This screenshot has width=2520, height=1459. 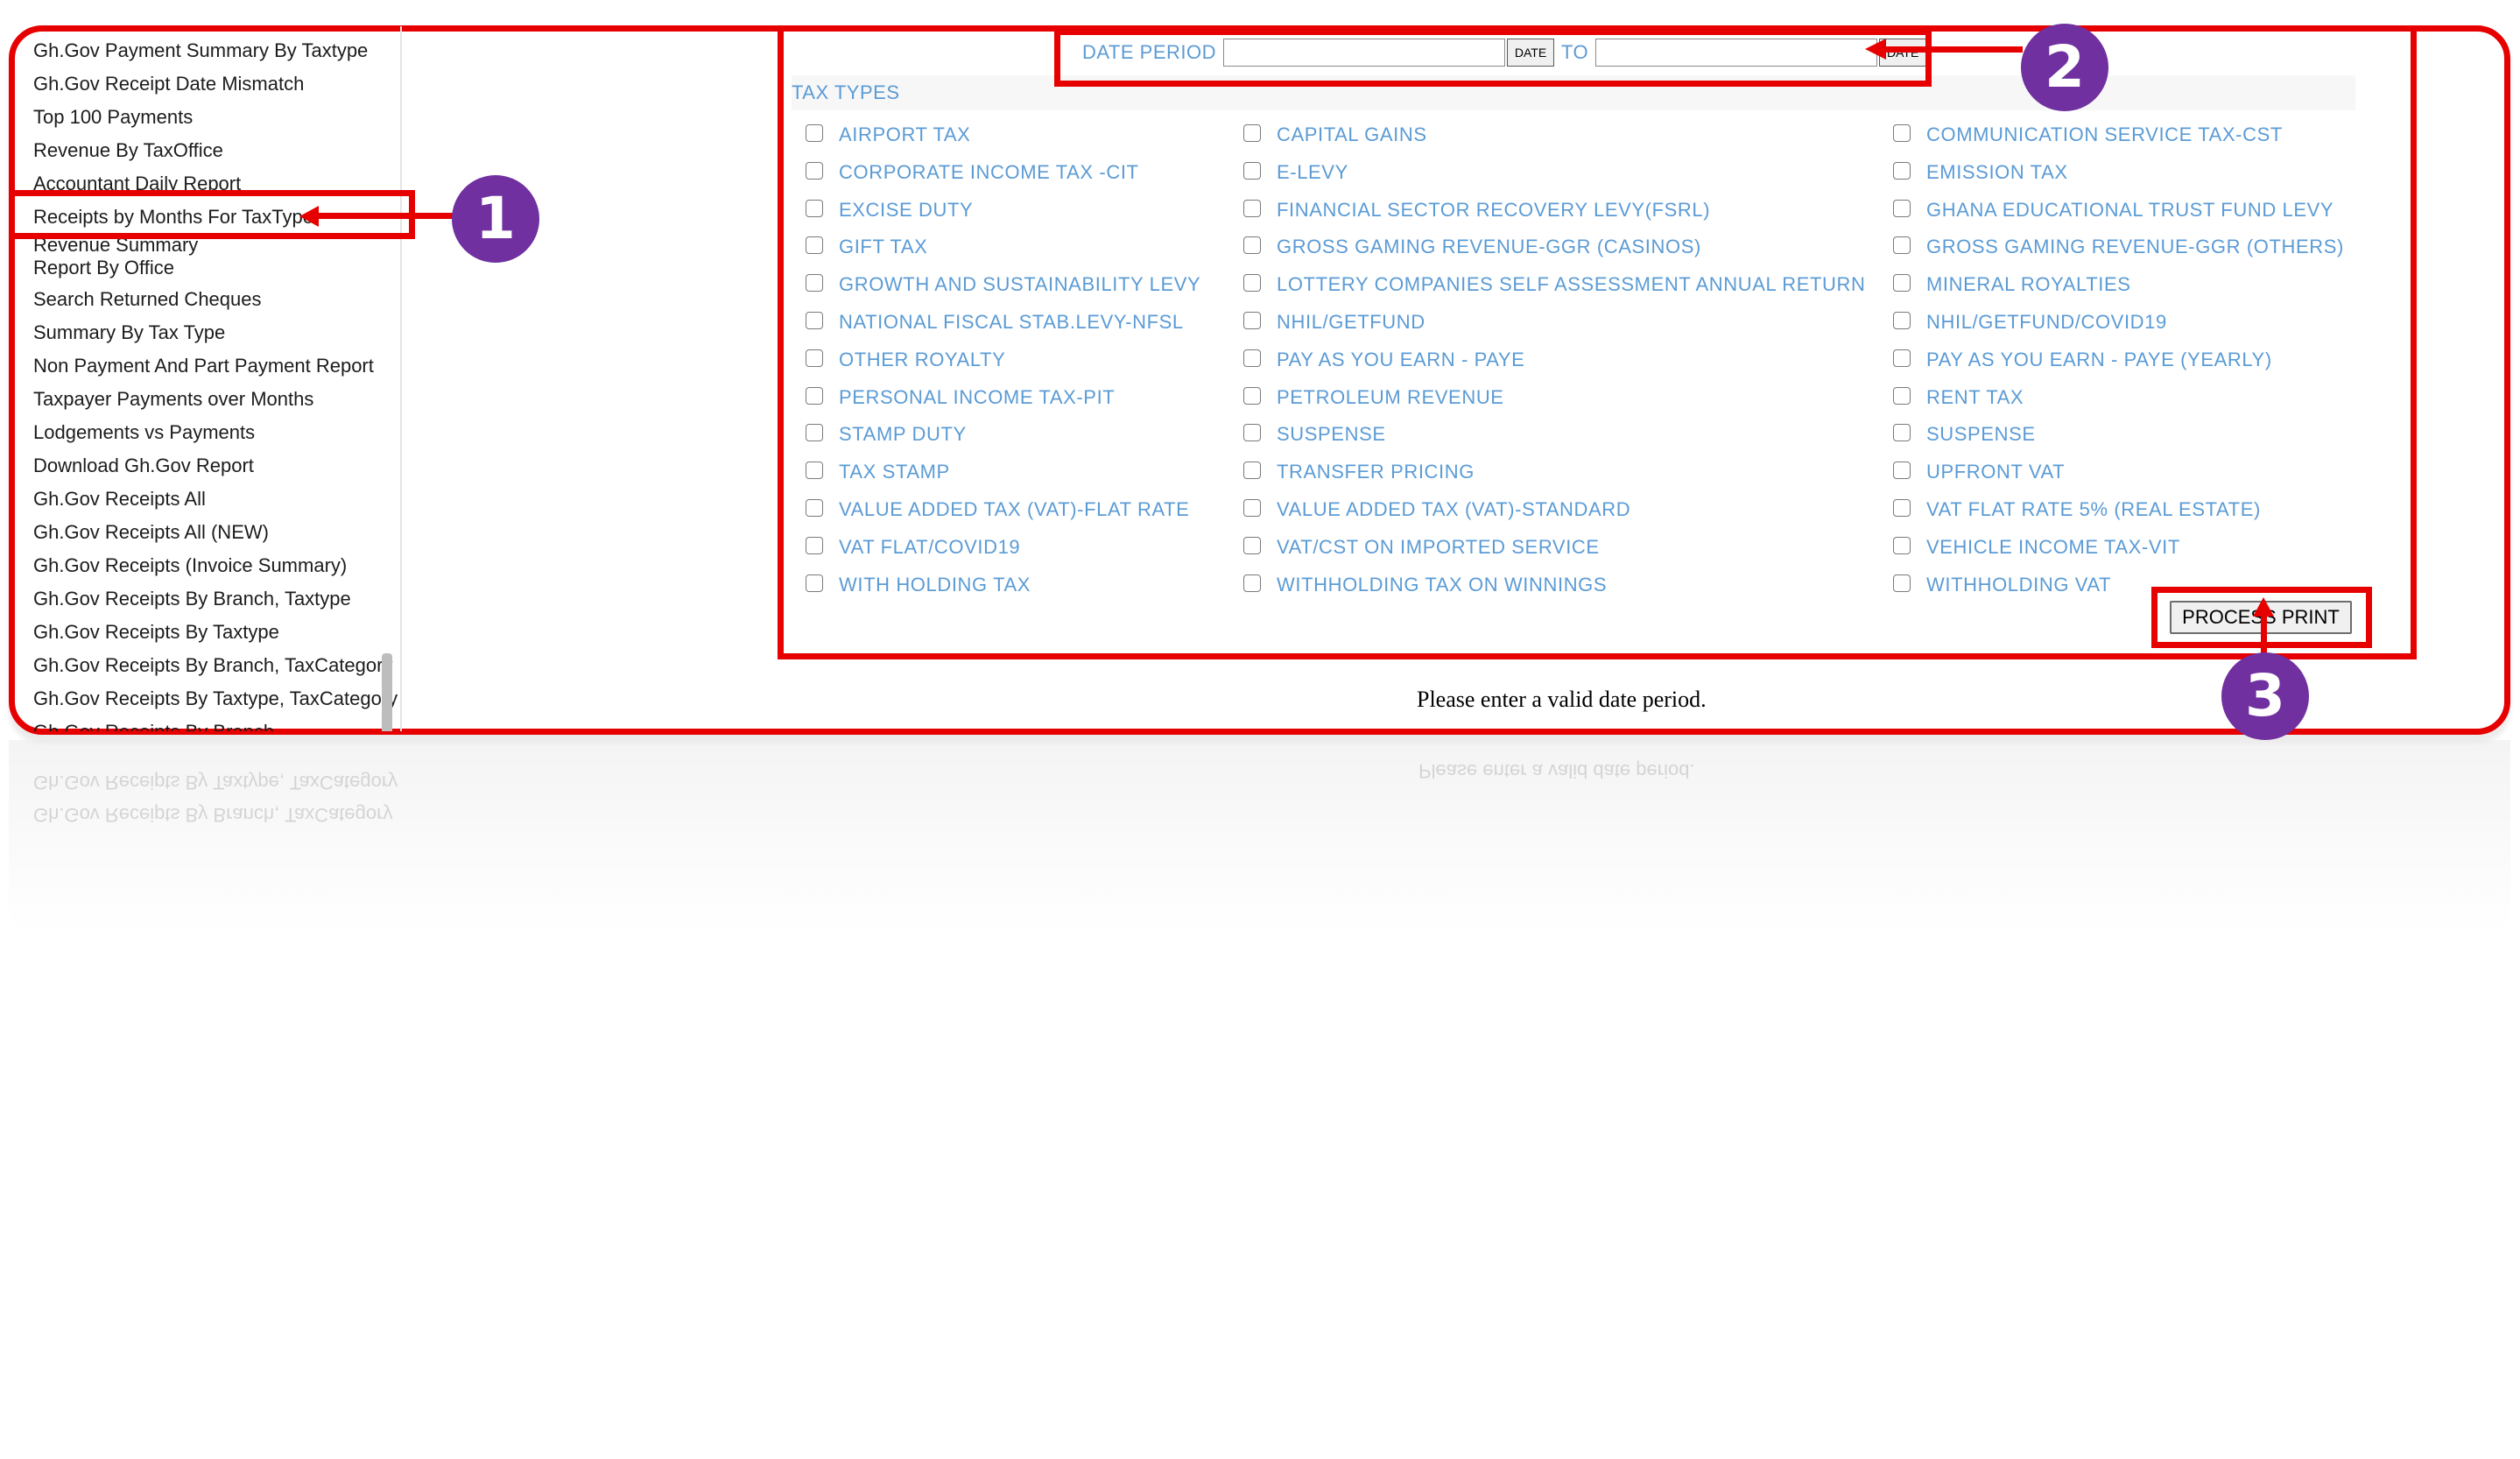 What do you see at coordinates (1736, 53) in the screenshot?
I see `date-to-input` at bounding box center [1736, 53].